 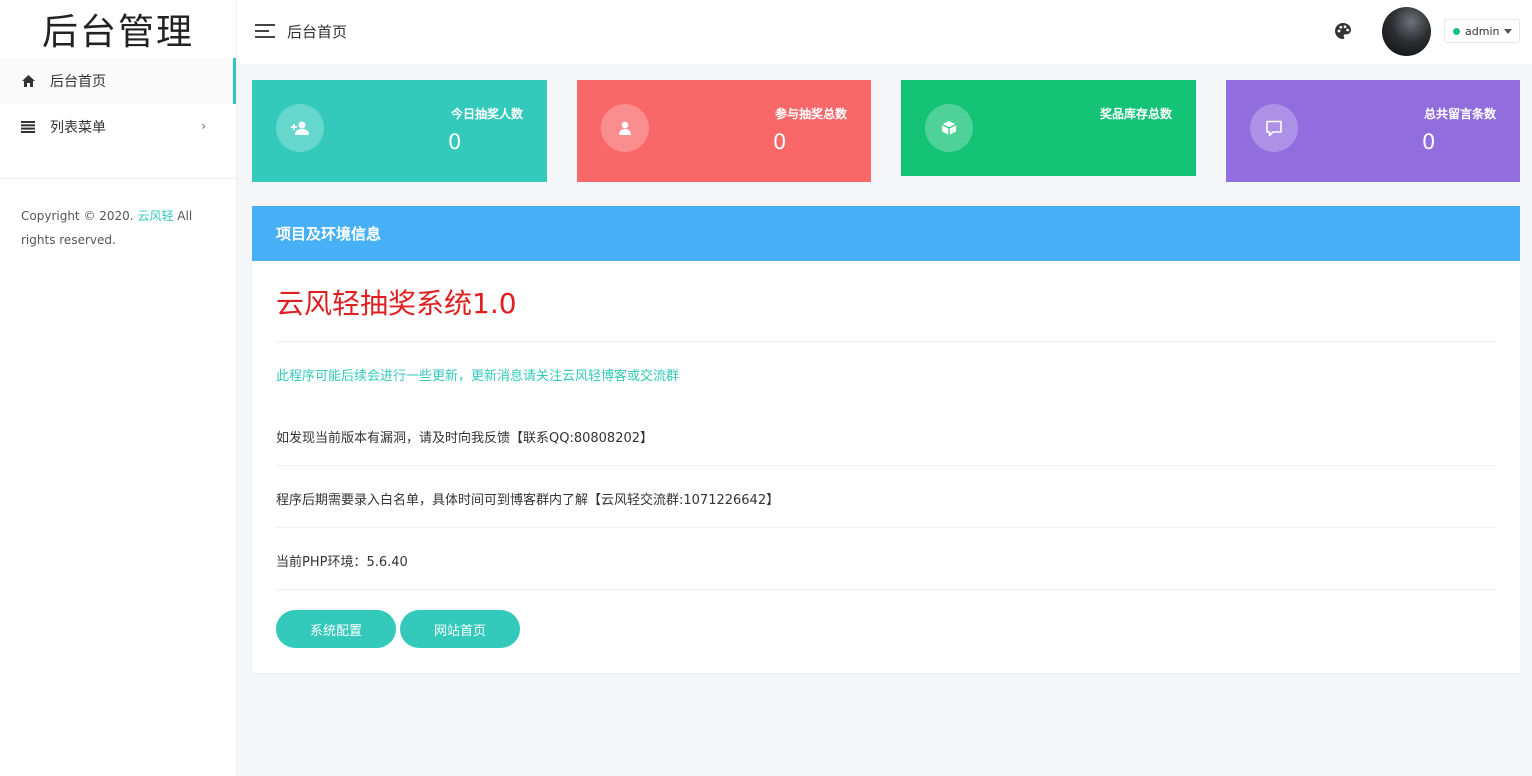 I want to click on user-name: admin, so click(x=1482, y=31).